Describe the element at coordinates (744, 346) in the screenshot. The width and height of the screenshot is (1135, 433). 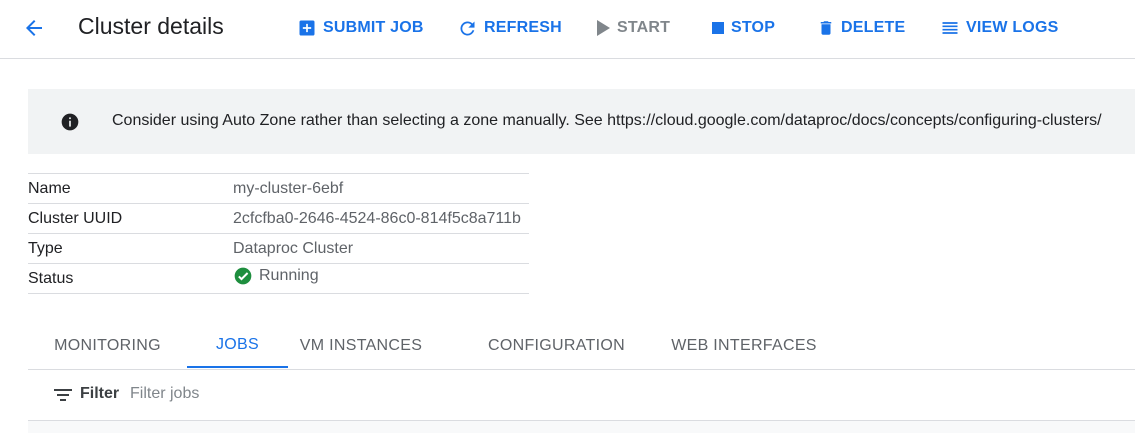
I see `tab-web-interfaces: WEB INTERFACES` at that location.